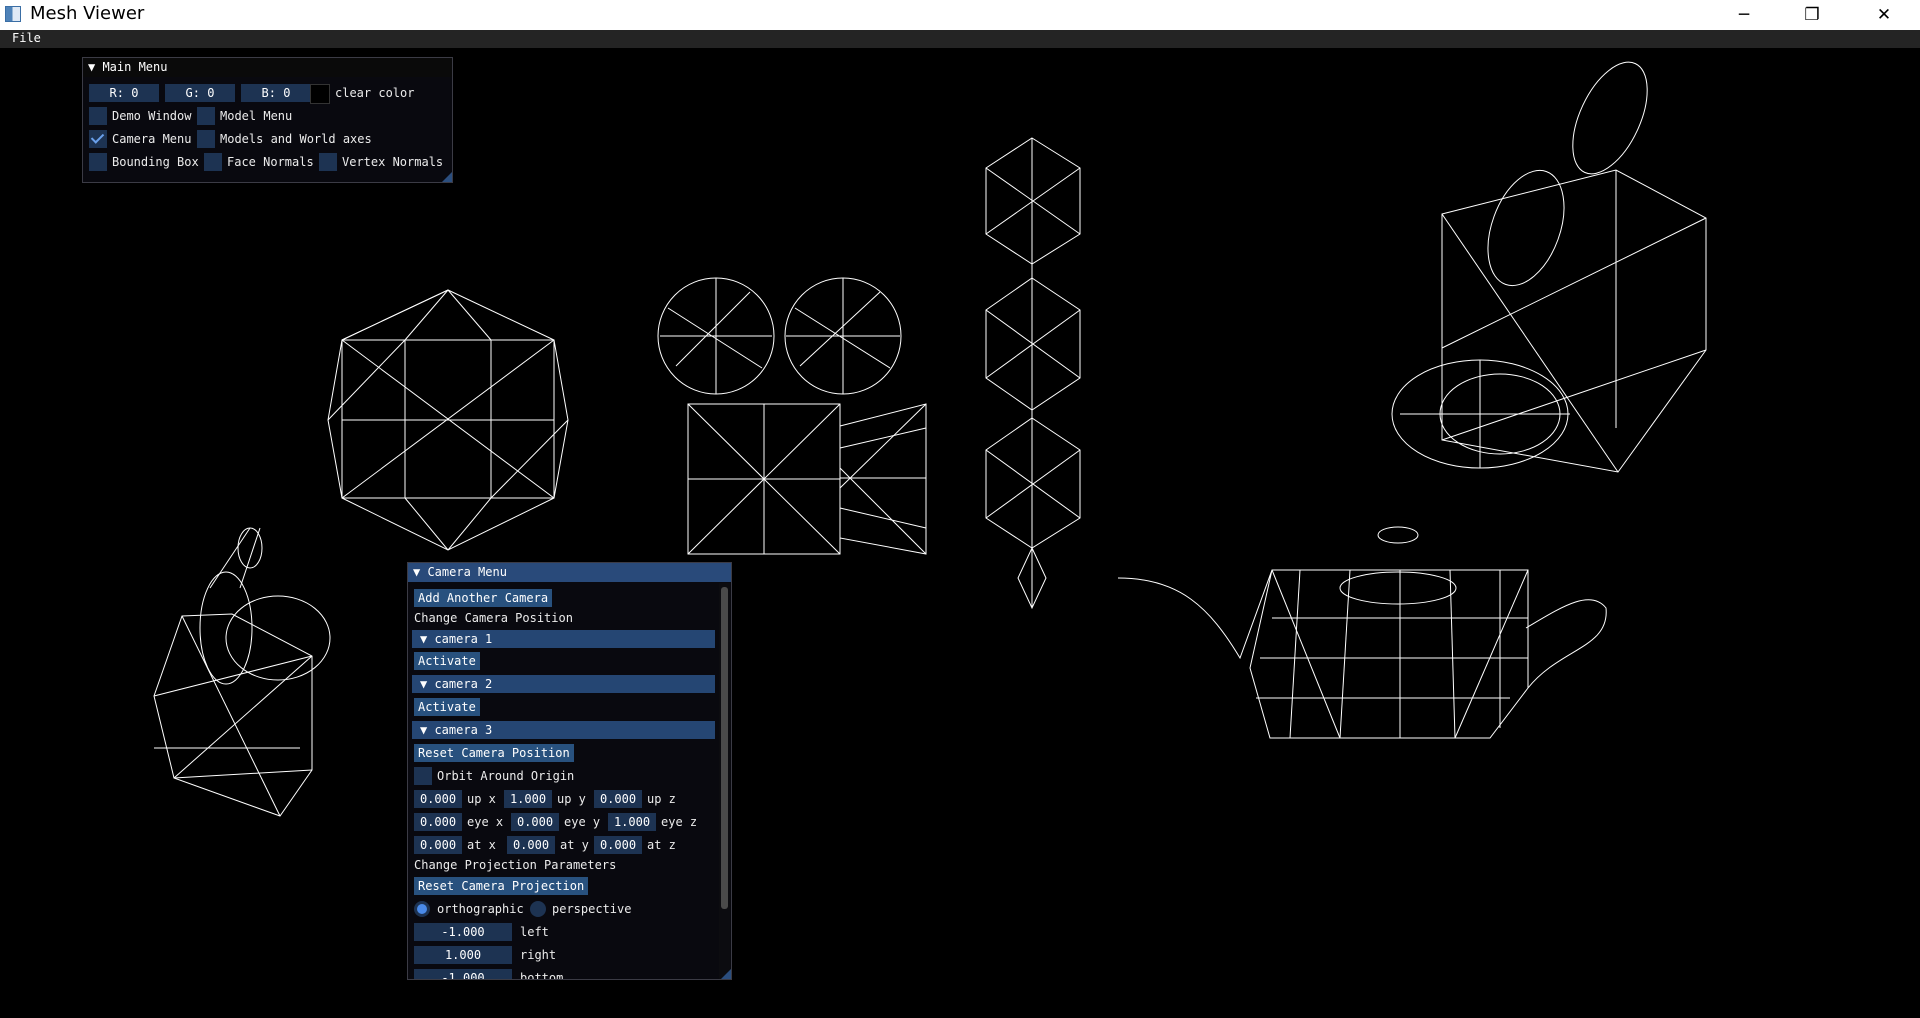 The image size is (1920, 1018). What do you see at coordinates (448, 420) in the screenshot?
I see `octagon-wireframe-model` at bounding box center [448, 420].